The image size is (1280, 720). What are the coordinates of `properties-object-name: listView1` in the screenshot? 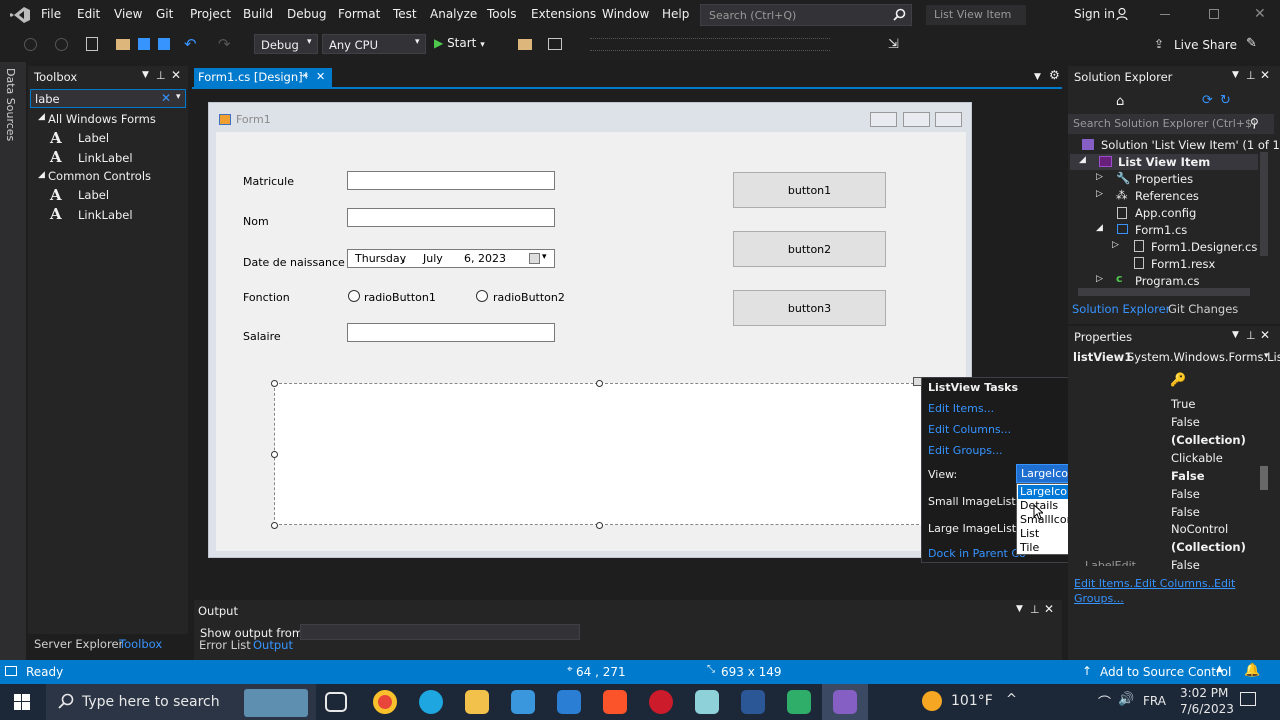 It's located at (1102, 357).